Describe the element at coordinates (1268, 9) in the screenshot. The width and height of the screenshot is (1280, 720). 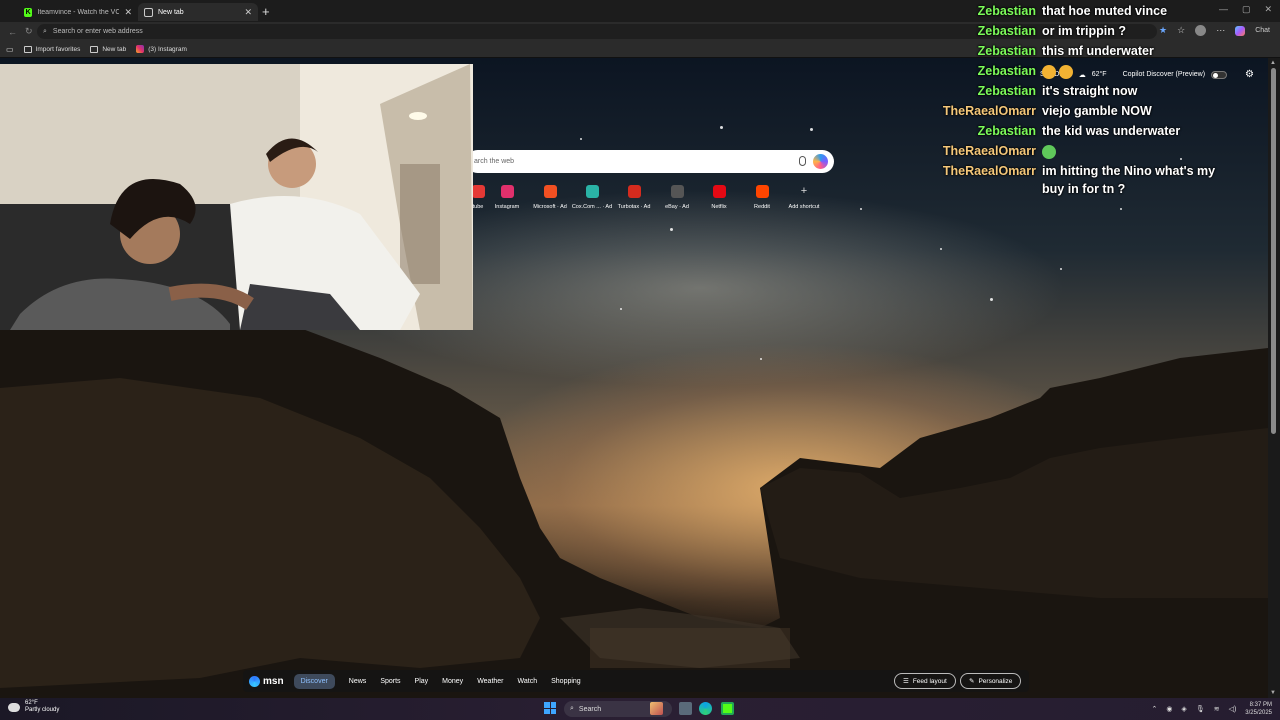
I see `close-window-icon: ✕` at that location.